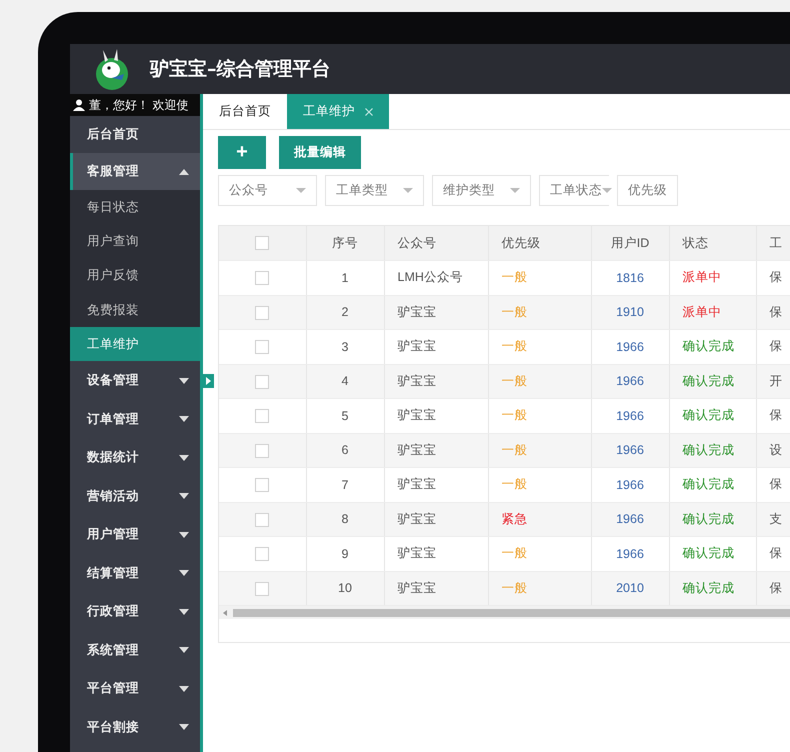 Image resolution: width=790 pixels, height=752 pixels. What do you see at coordinates (345, 485) in the screenshot?
I see `table-cell: 7` at bounding box center [345, 485].